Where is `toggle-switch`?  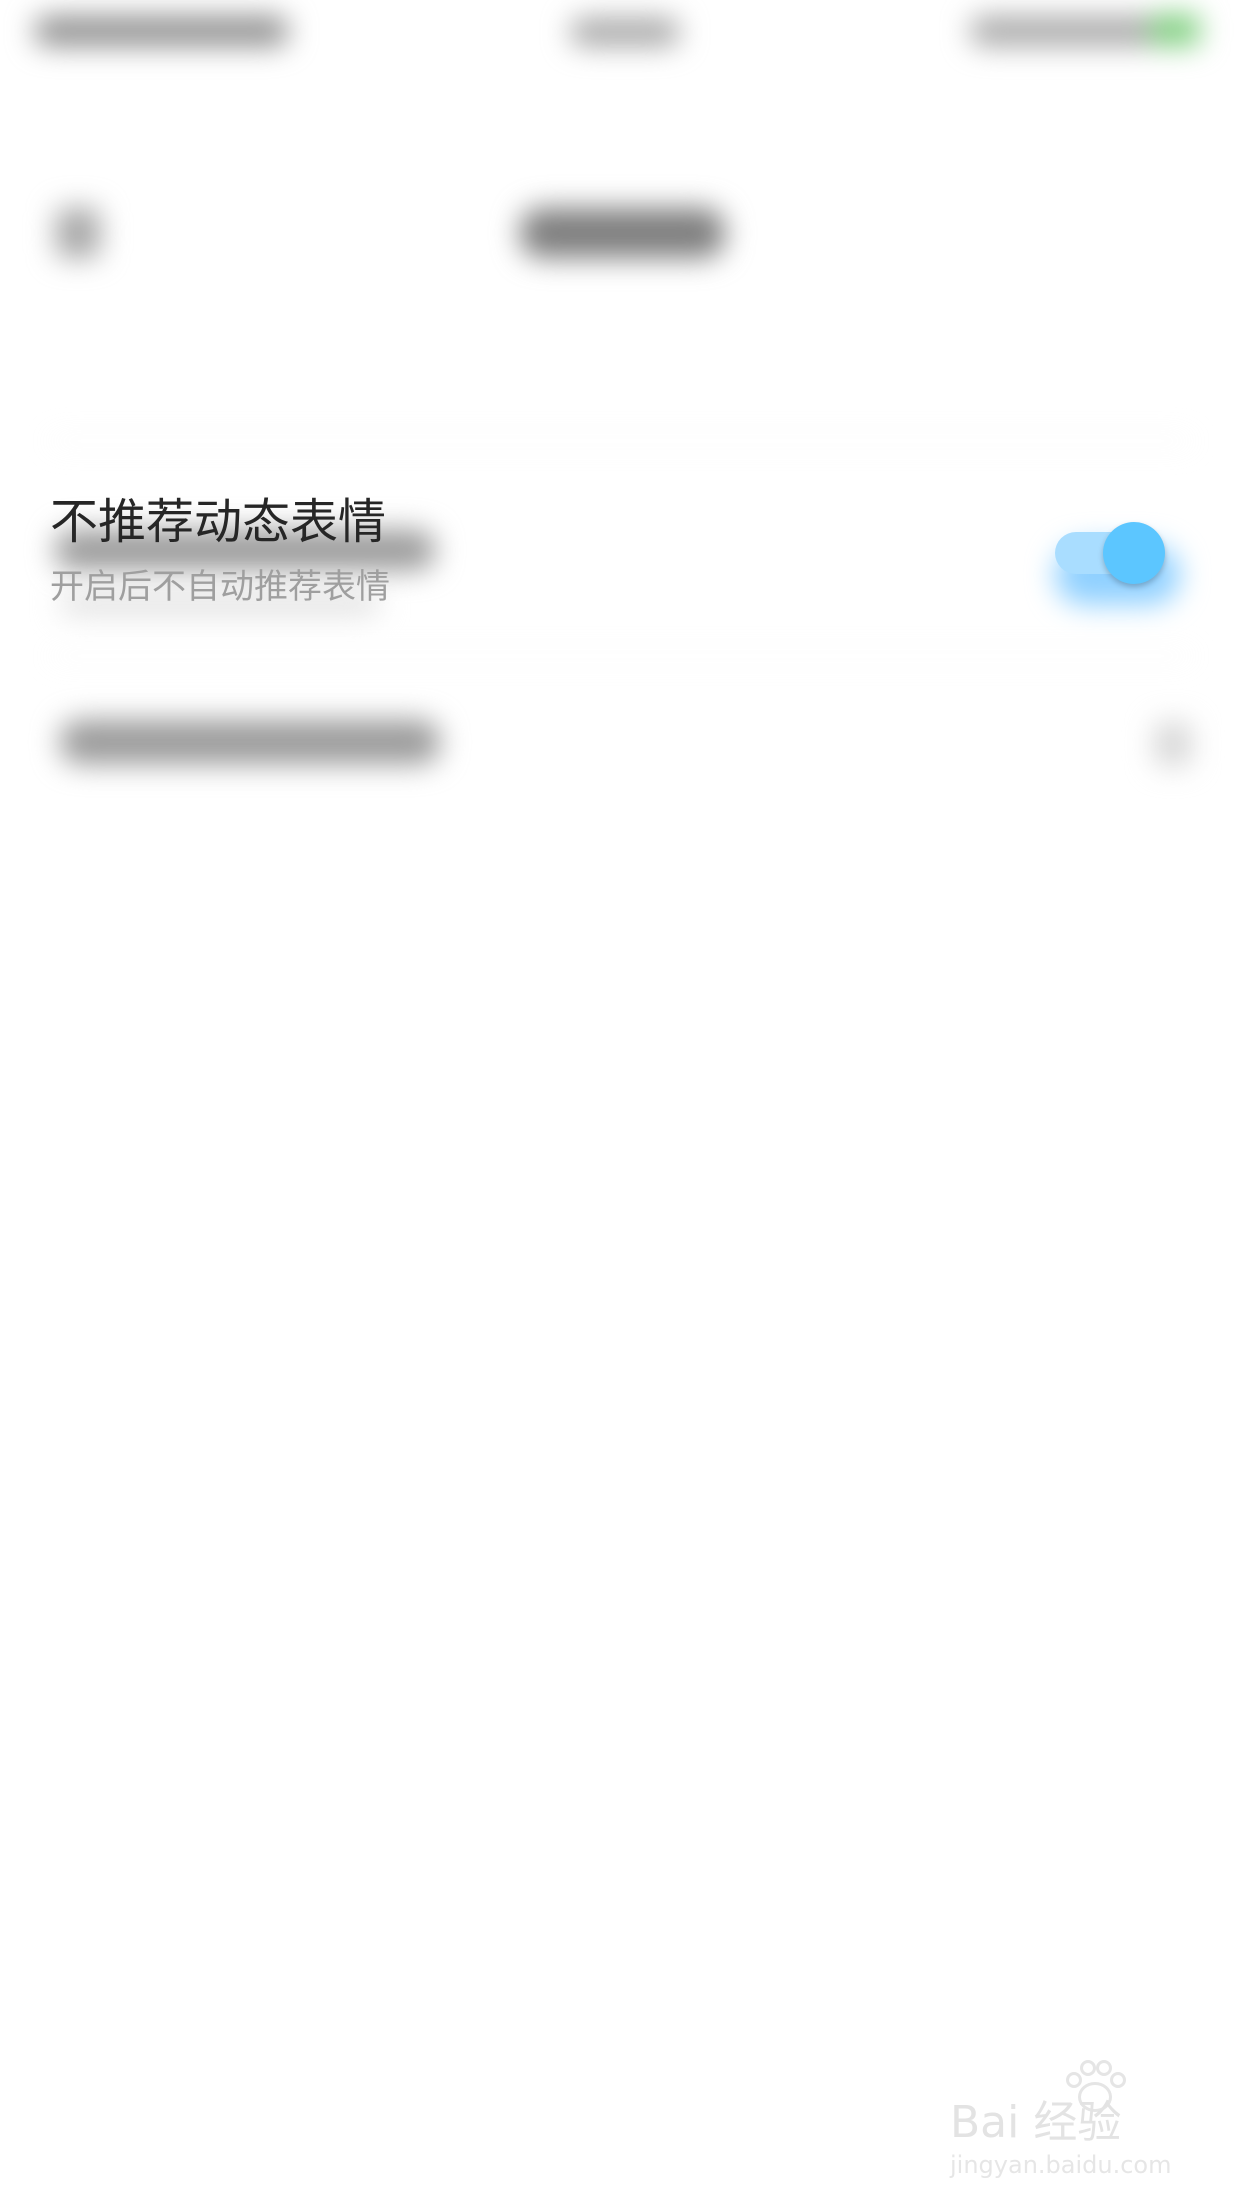 toggle-switch is located at coordinates (1111, 553).